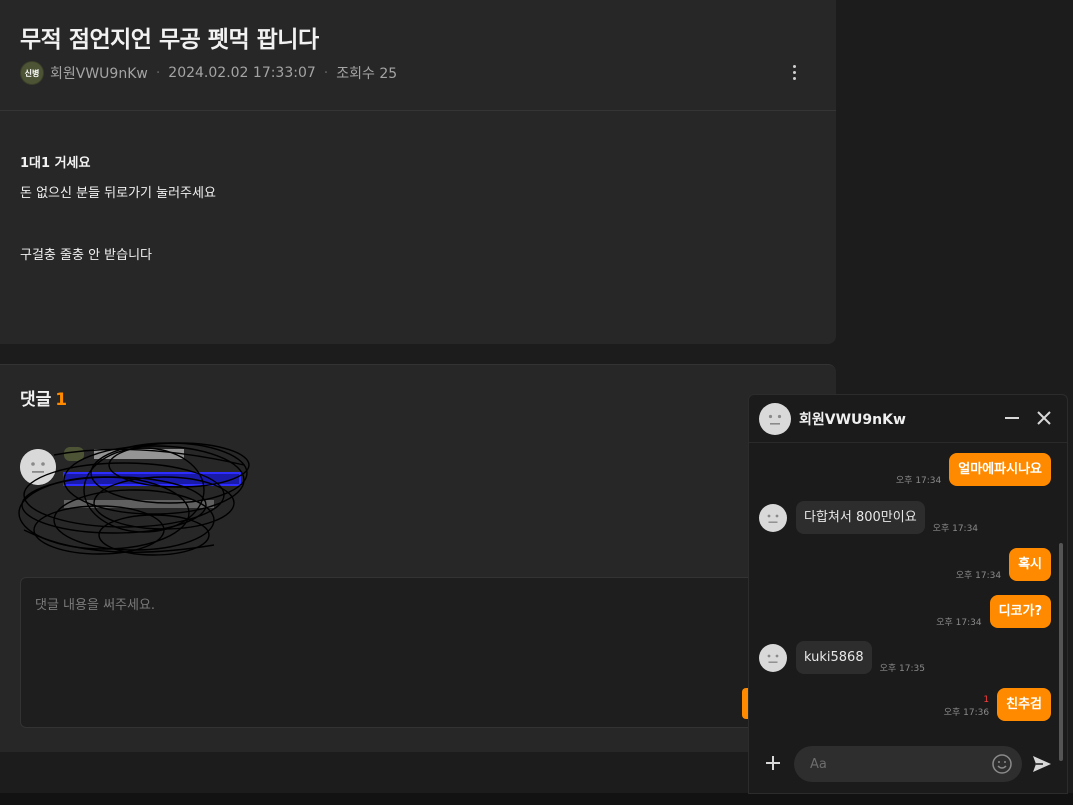  What do you see at coordinates (1042, 764) in the screenshot?
I see `send-icon` at bounding box center [1042, 764].